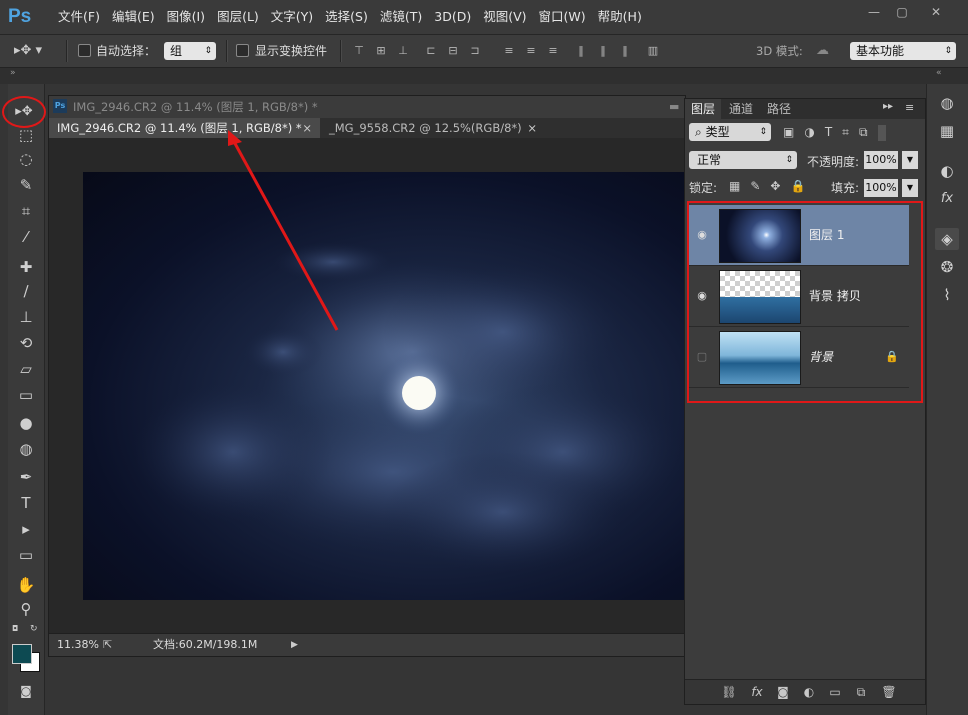  I want to click on opacity-dropdown-icon: ▼, so click(910, 160).